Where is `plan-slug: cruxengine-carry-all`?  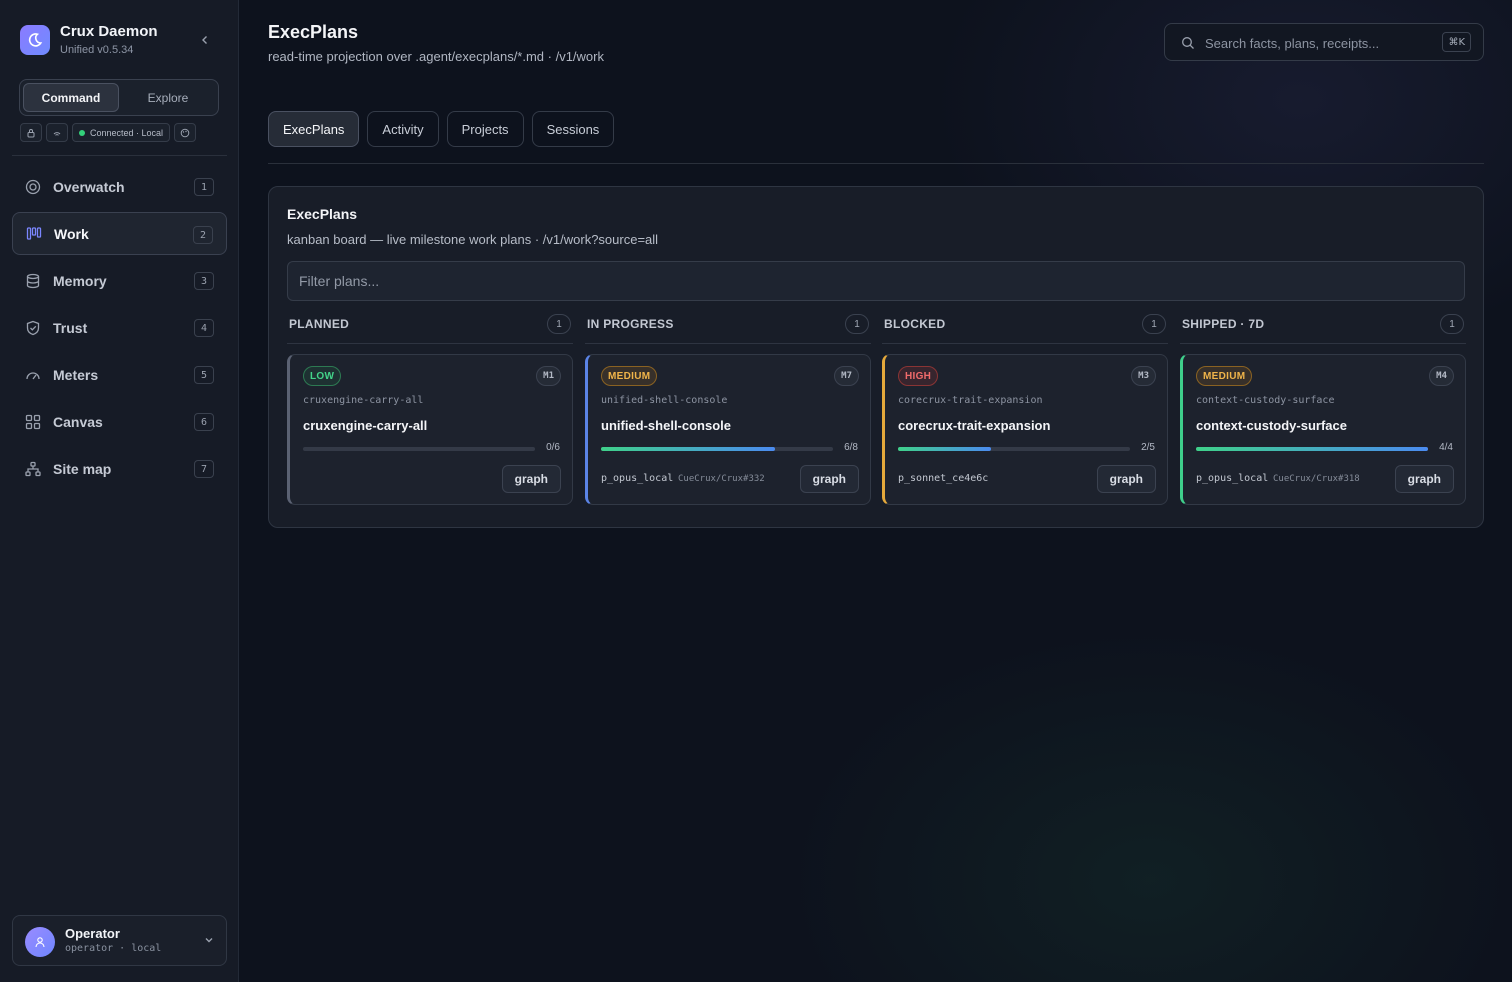 plan-slug: cruxengine-carry-all is located at coordinates (363, 400).